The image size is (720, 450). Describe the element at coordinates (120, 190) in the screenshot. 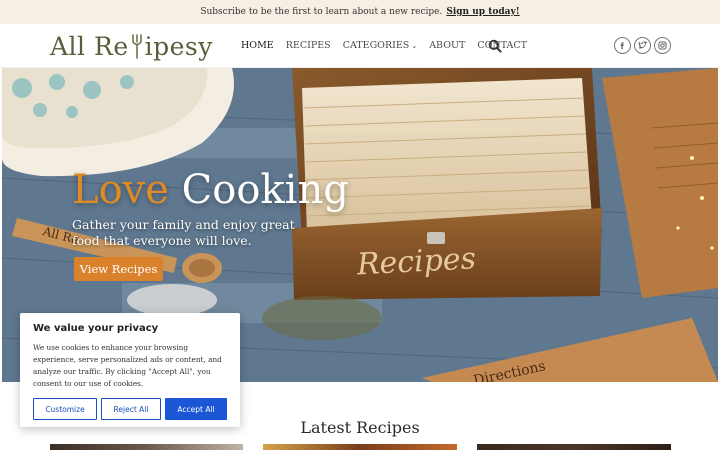

I see `hero-title-accent: Love` at that location.